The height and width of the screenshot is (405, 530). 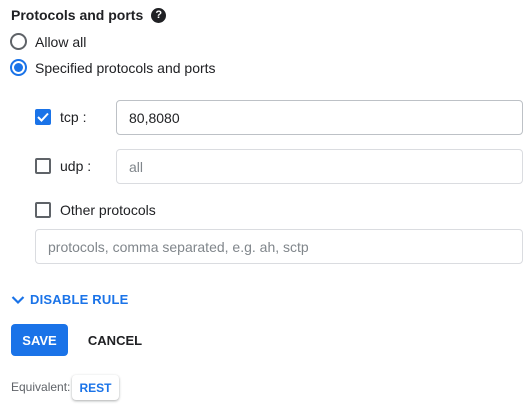 What do you see at coordinates (79, 299) in the screenshot?
I see `disable-rule-label: DISABLE RULE` at bounding box center [79, 299].